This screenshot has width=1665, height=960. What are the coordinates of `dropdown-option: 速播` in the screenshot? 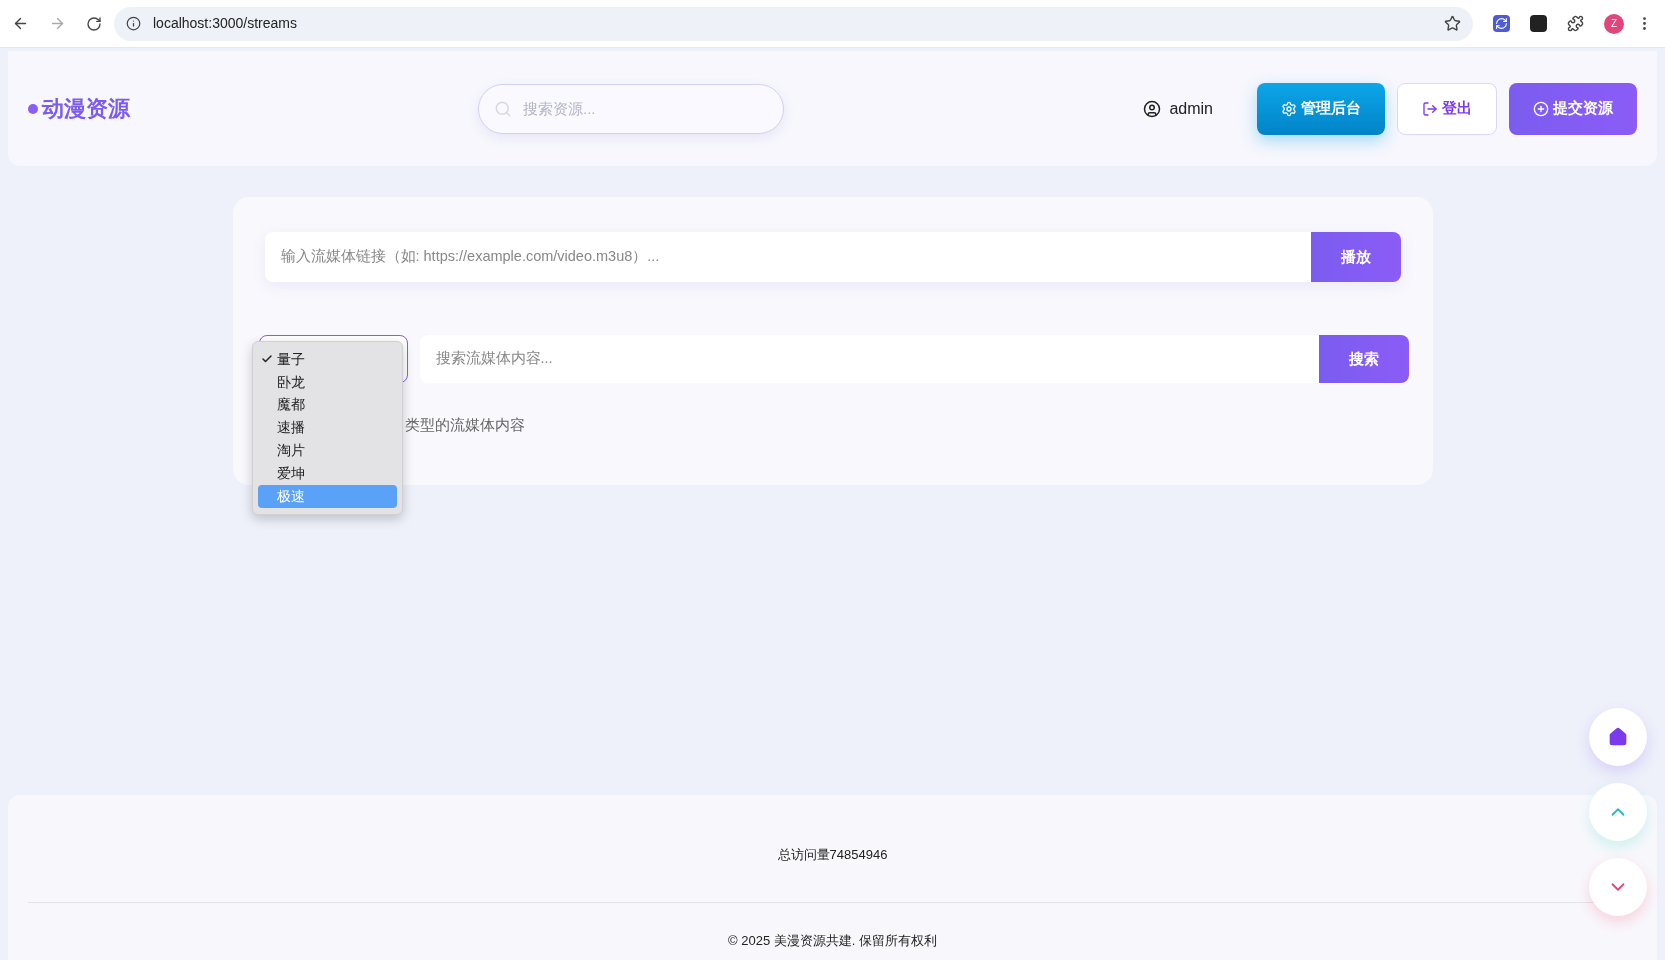 It's located at (327, 428).